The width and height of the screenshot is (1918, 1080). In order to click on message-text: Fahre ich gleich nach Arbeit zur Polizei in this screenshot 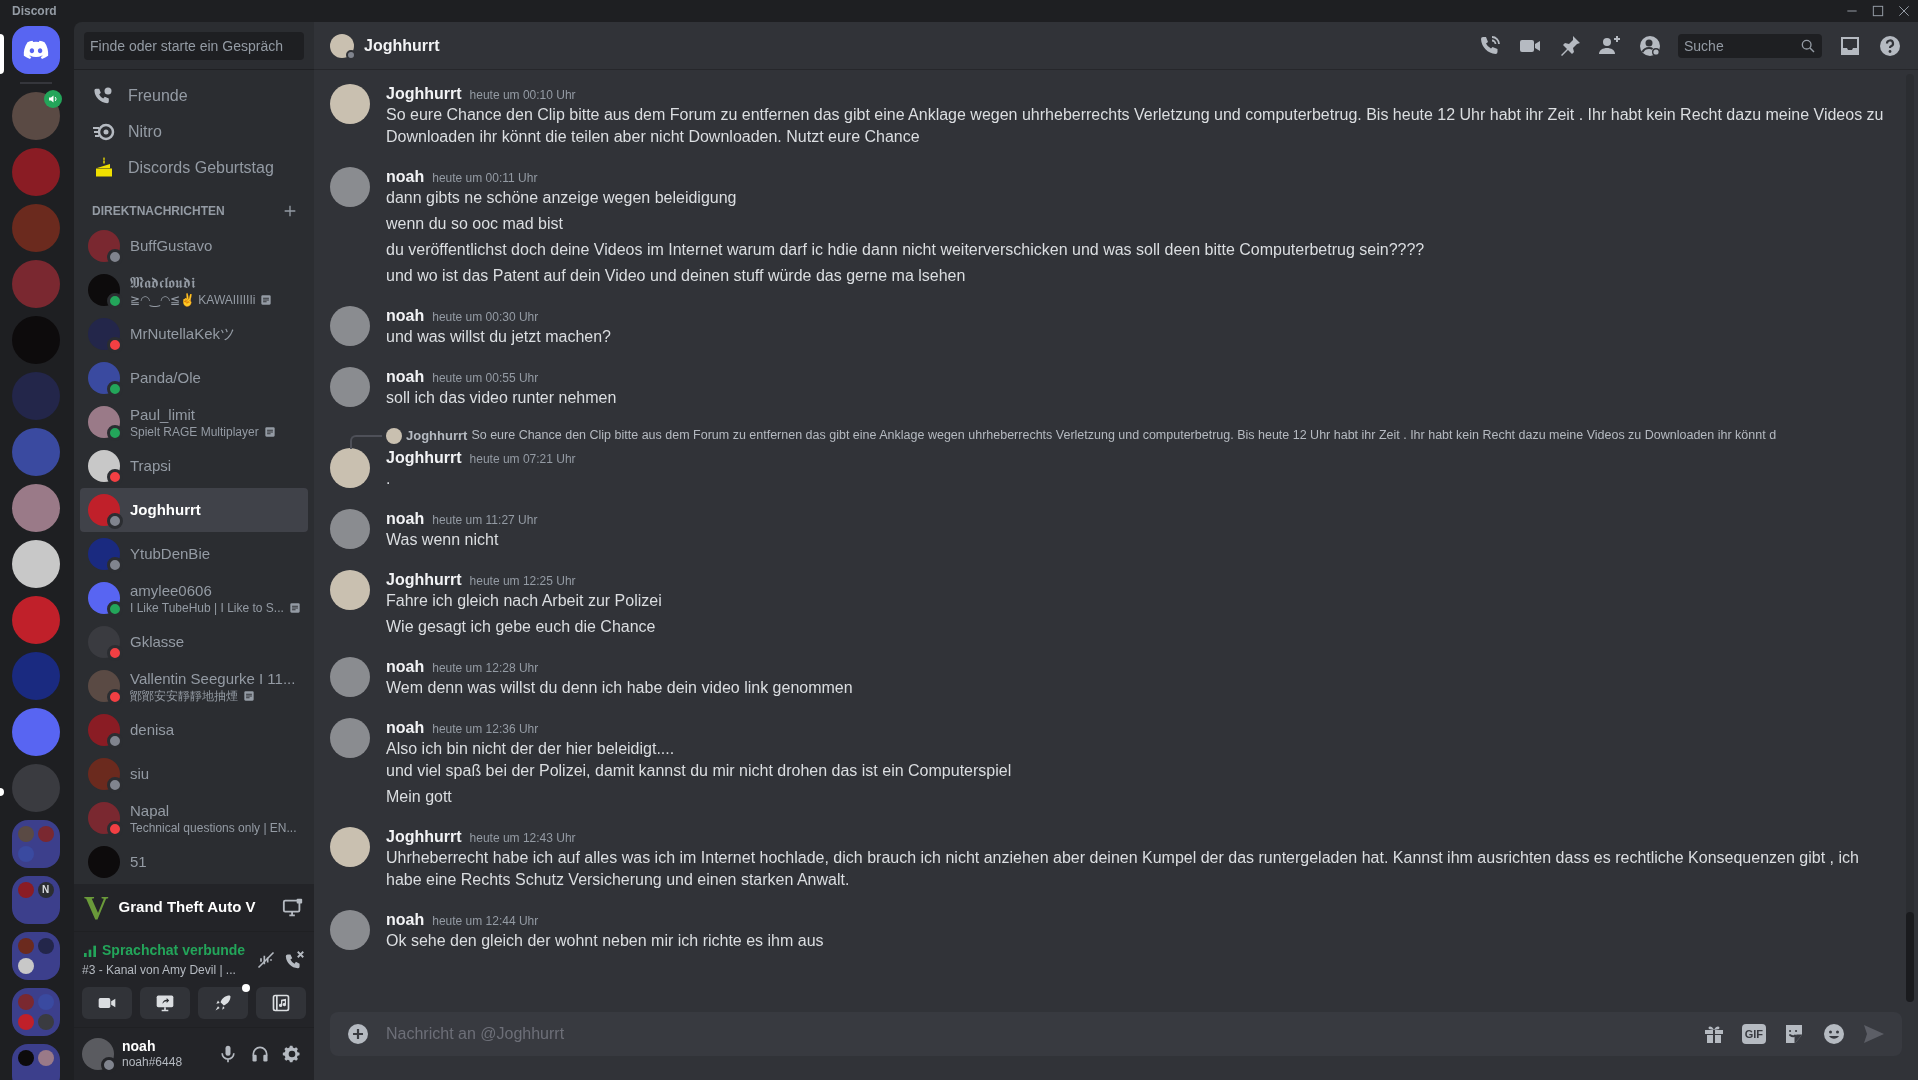, I will do `click(524, 600)`.